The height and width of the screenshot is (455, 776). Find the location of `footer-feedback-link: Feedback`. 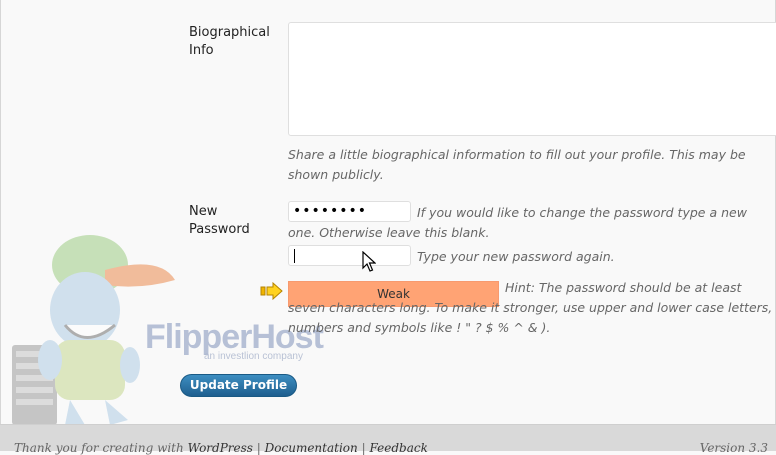

footer-feedback-link: Feedback is located at coordinates (398, 448).